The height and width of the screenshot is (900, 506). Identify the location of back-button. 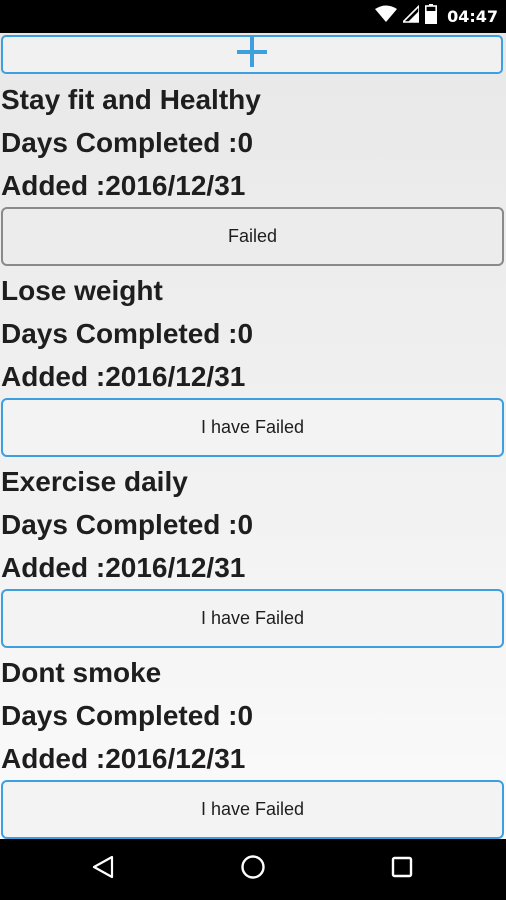
(103, 869).